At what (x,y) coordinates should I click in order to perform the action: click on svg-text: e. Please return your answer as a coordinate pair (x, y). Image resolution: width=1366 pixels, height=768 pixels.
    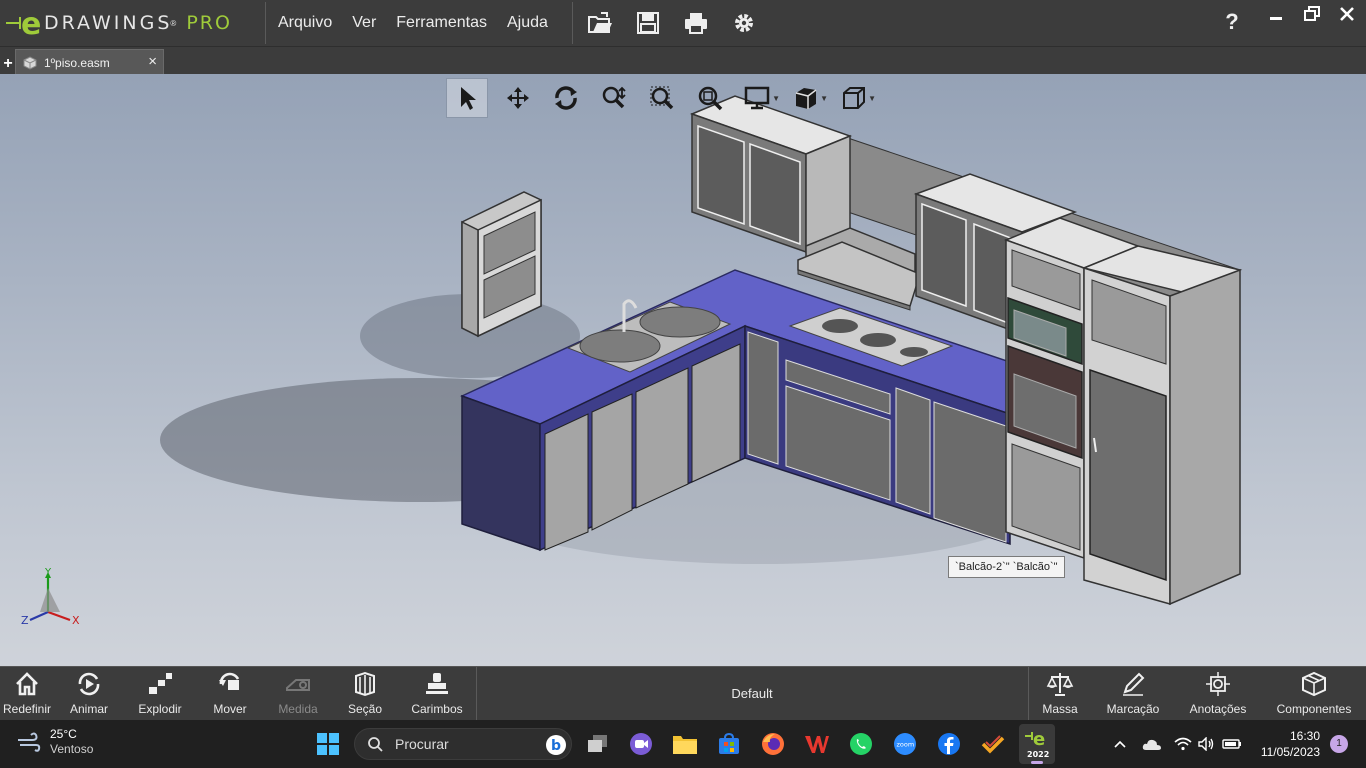
    Looking at the image, I should click on (31, 23).